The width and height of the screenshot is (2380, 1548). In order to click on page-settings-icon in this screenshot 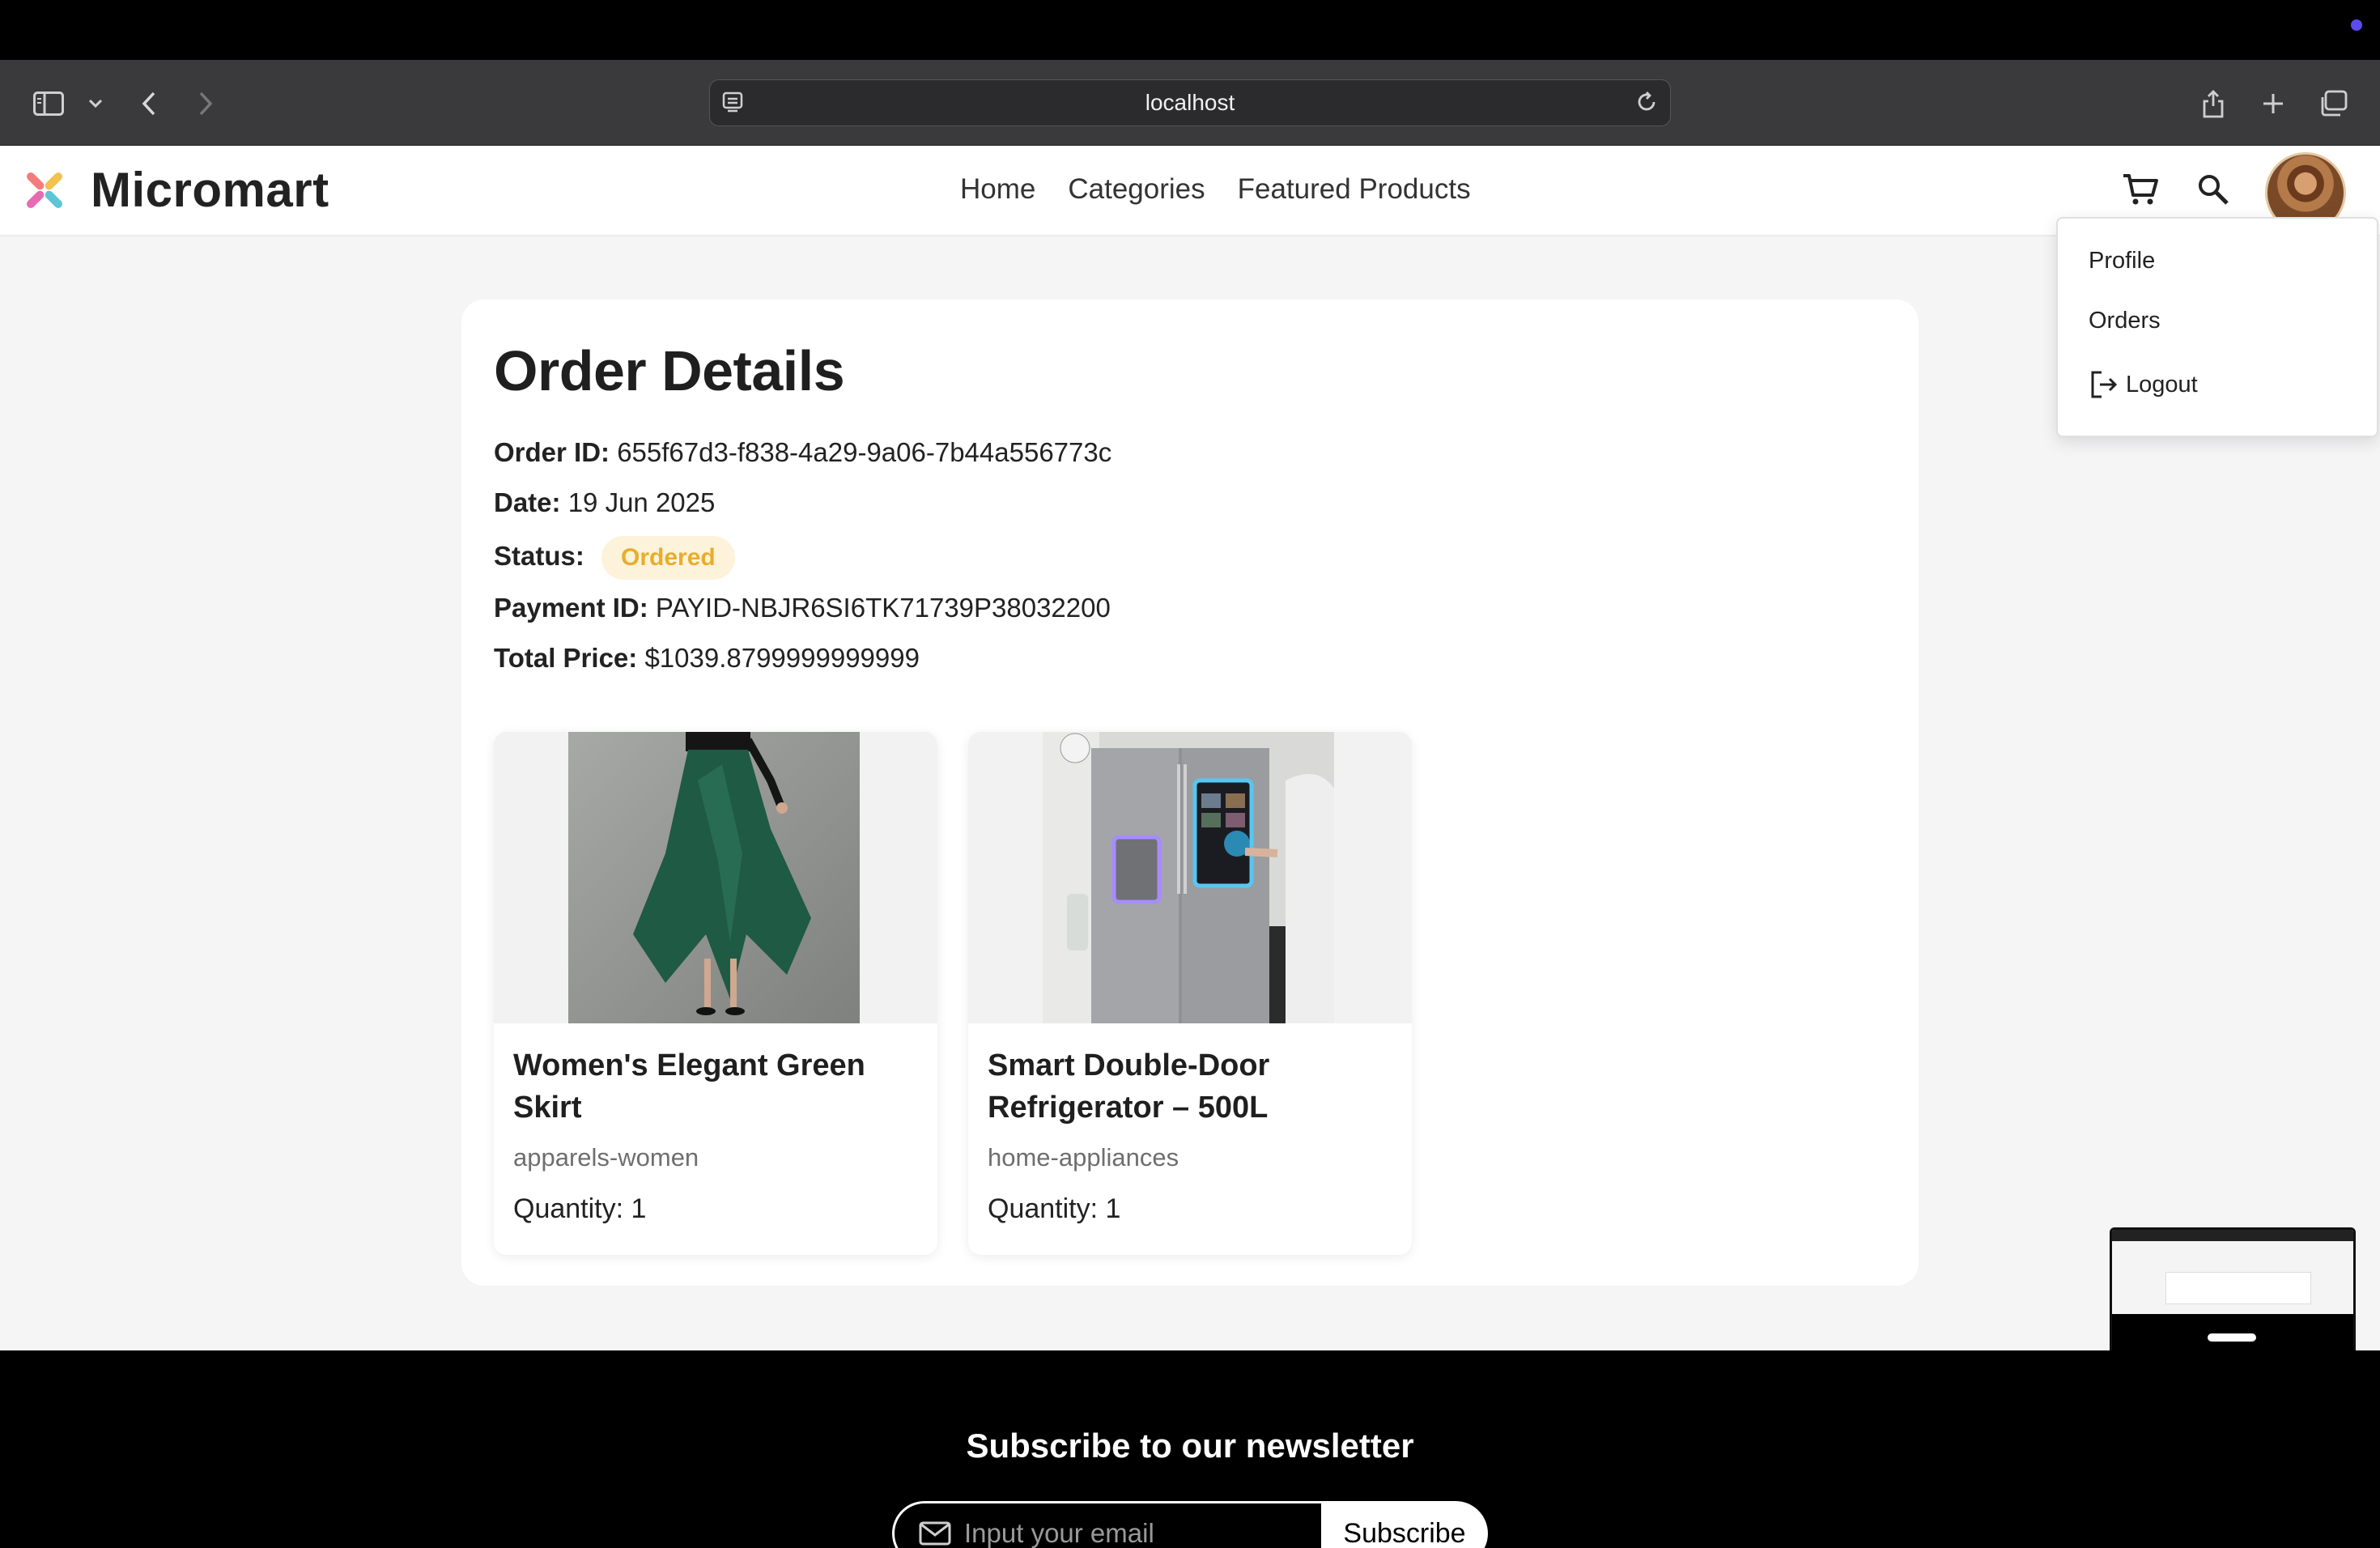, I will do `click(733, 105)`.